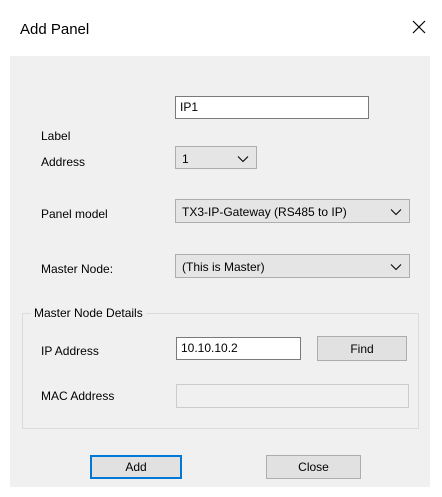 The image size is (442, 497). Describe the element at coordinates (74, 214) in the screenshot. I see `panel-model-caption: Panel model` at that location.